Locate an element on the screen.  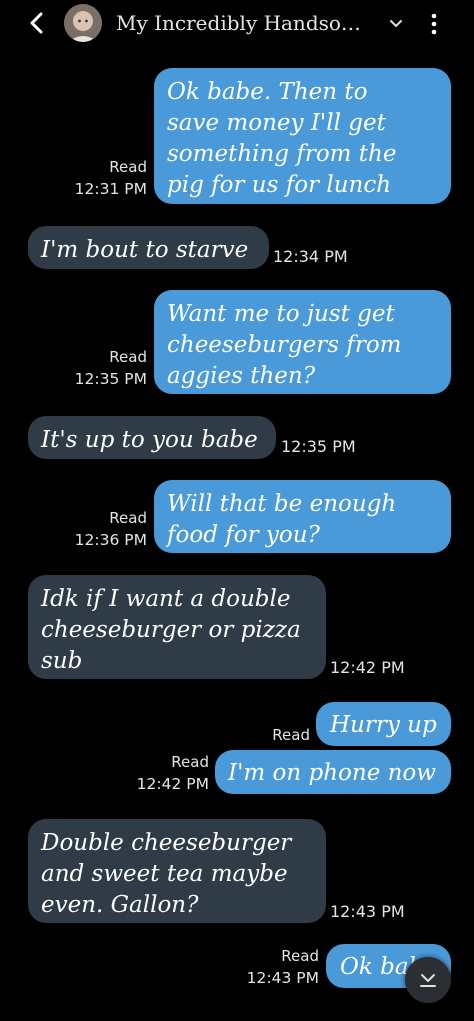
more-vertical-icon is located at coordinates (434, 24).